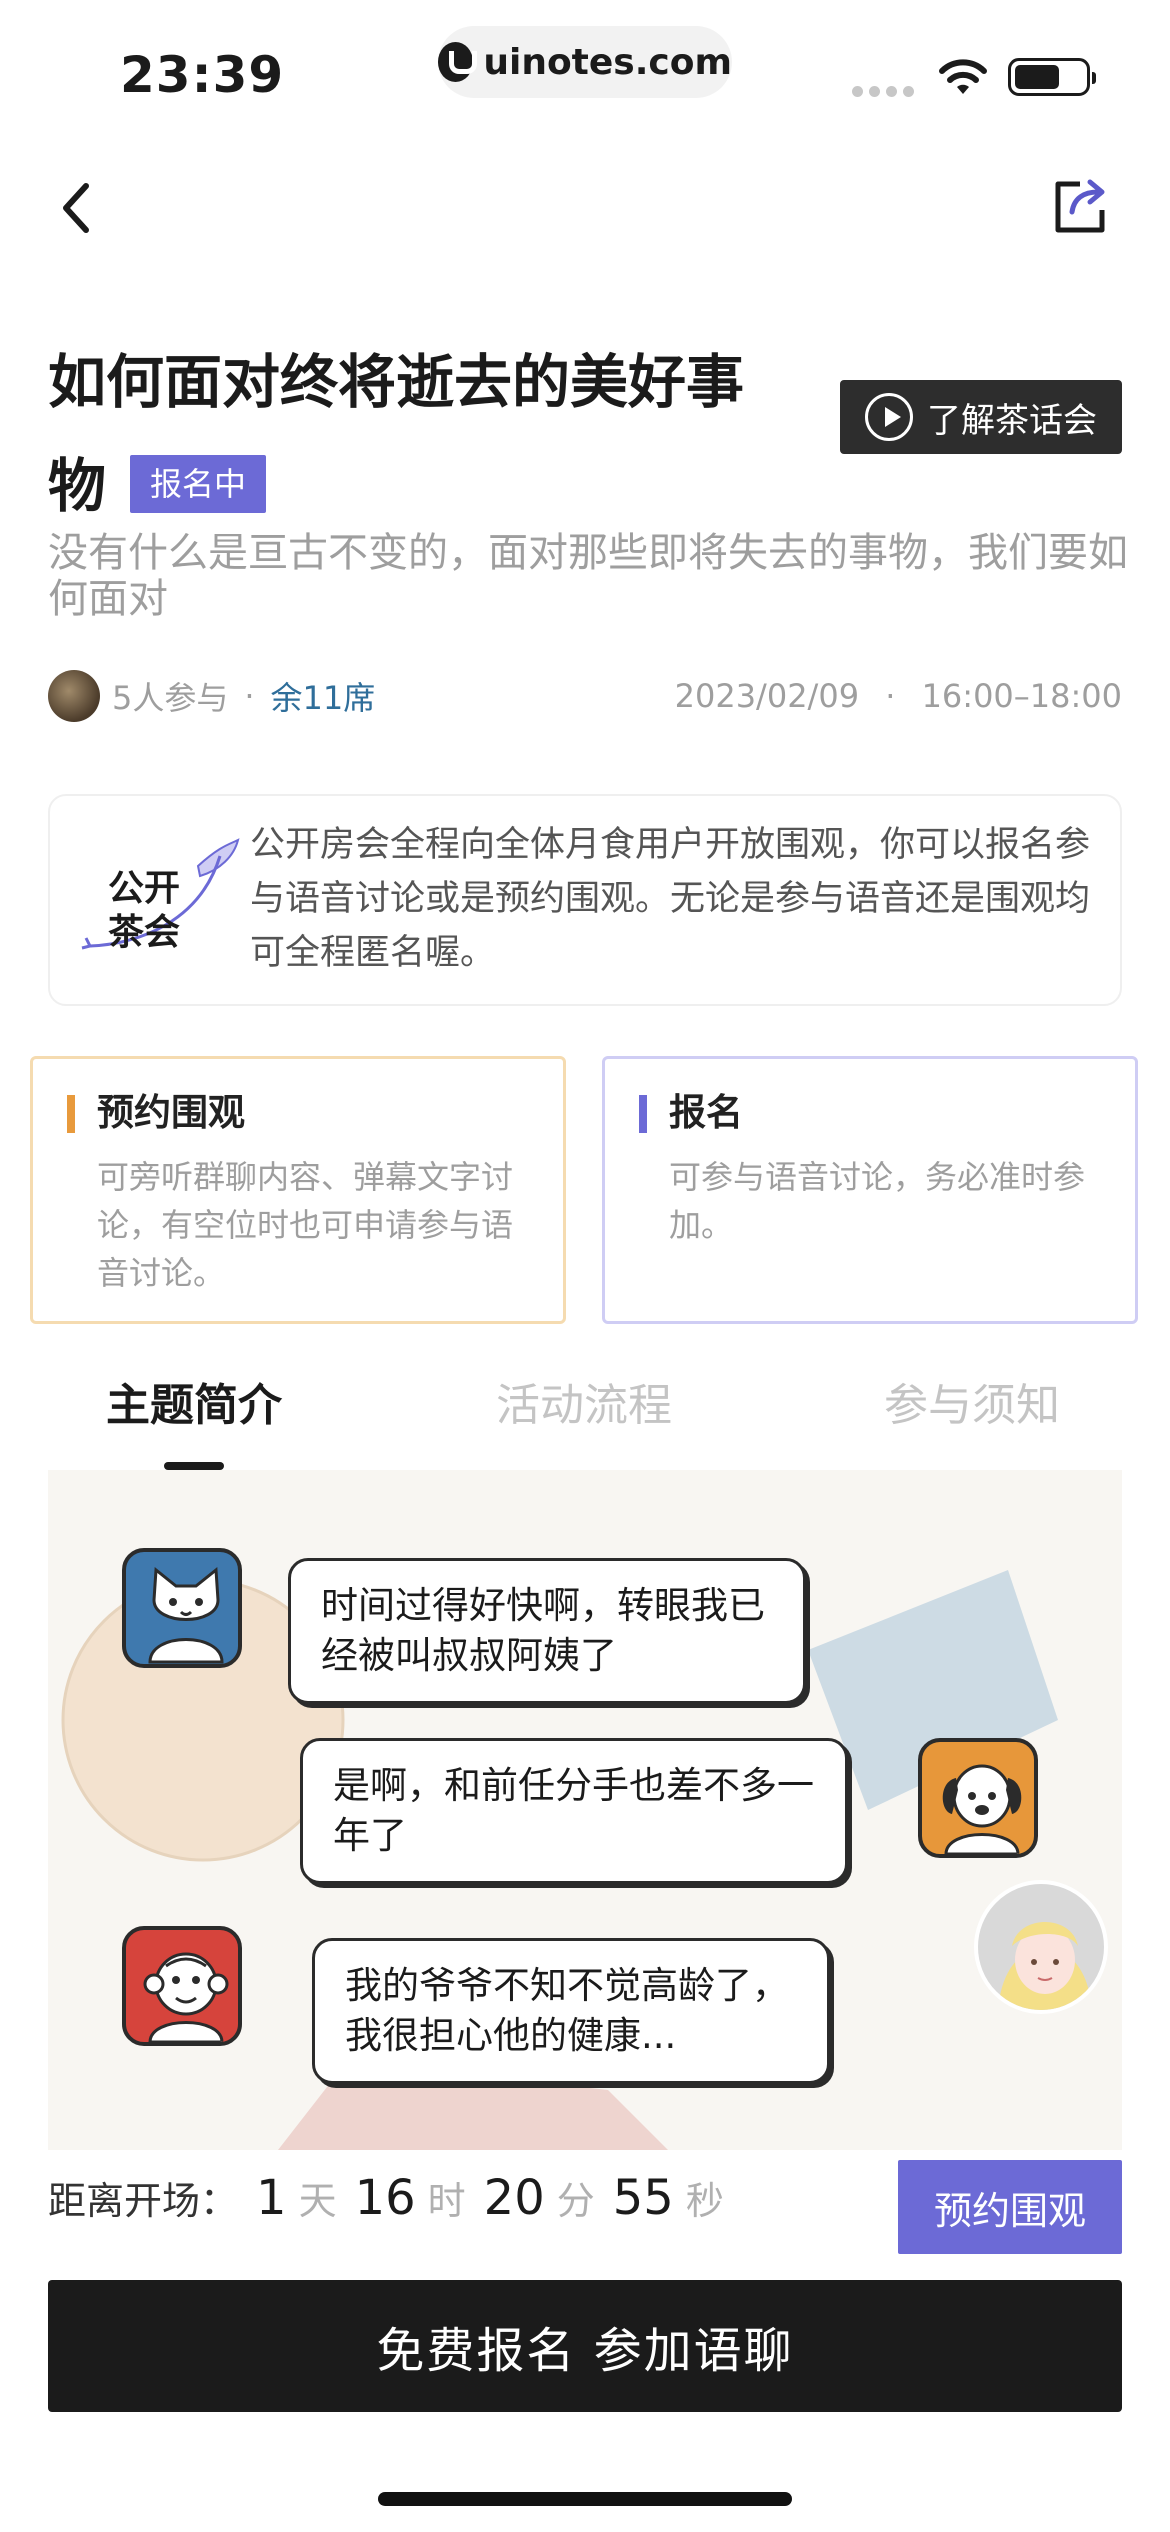 This screenshot has width=1170, height=2532. I want to click on event-time: 16:00–18:00, so click(1021, 696).